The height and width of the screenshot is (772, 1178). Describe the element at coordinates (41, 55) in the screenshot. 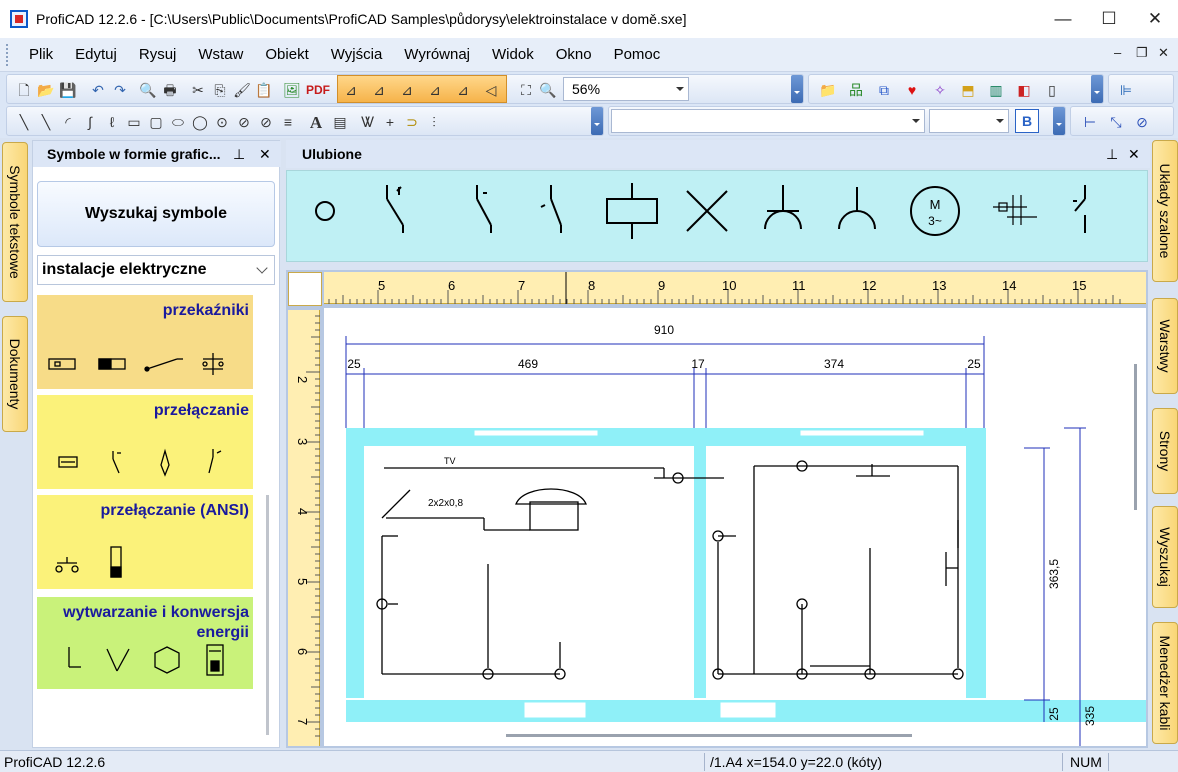

I see `menu-plik: Plik` at that location.